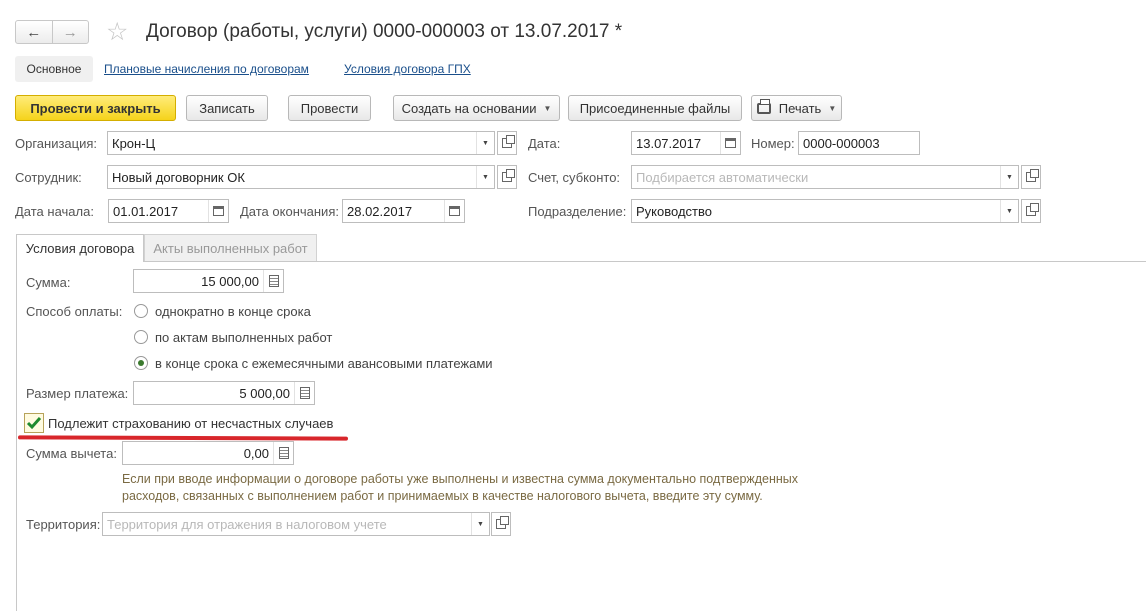 The height and width of the screenshot is (611, 1146). I want to click on arrow-left-icon: ←, so click(34, 32).